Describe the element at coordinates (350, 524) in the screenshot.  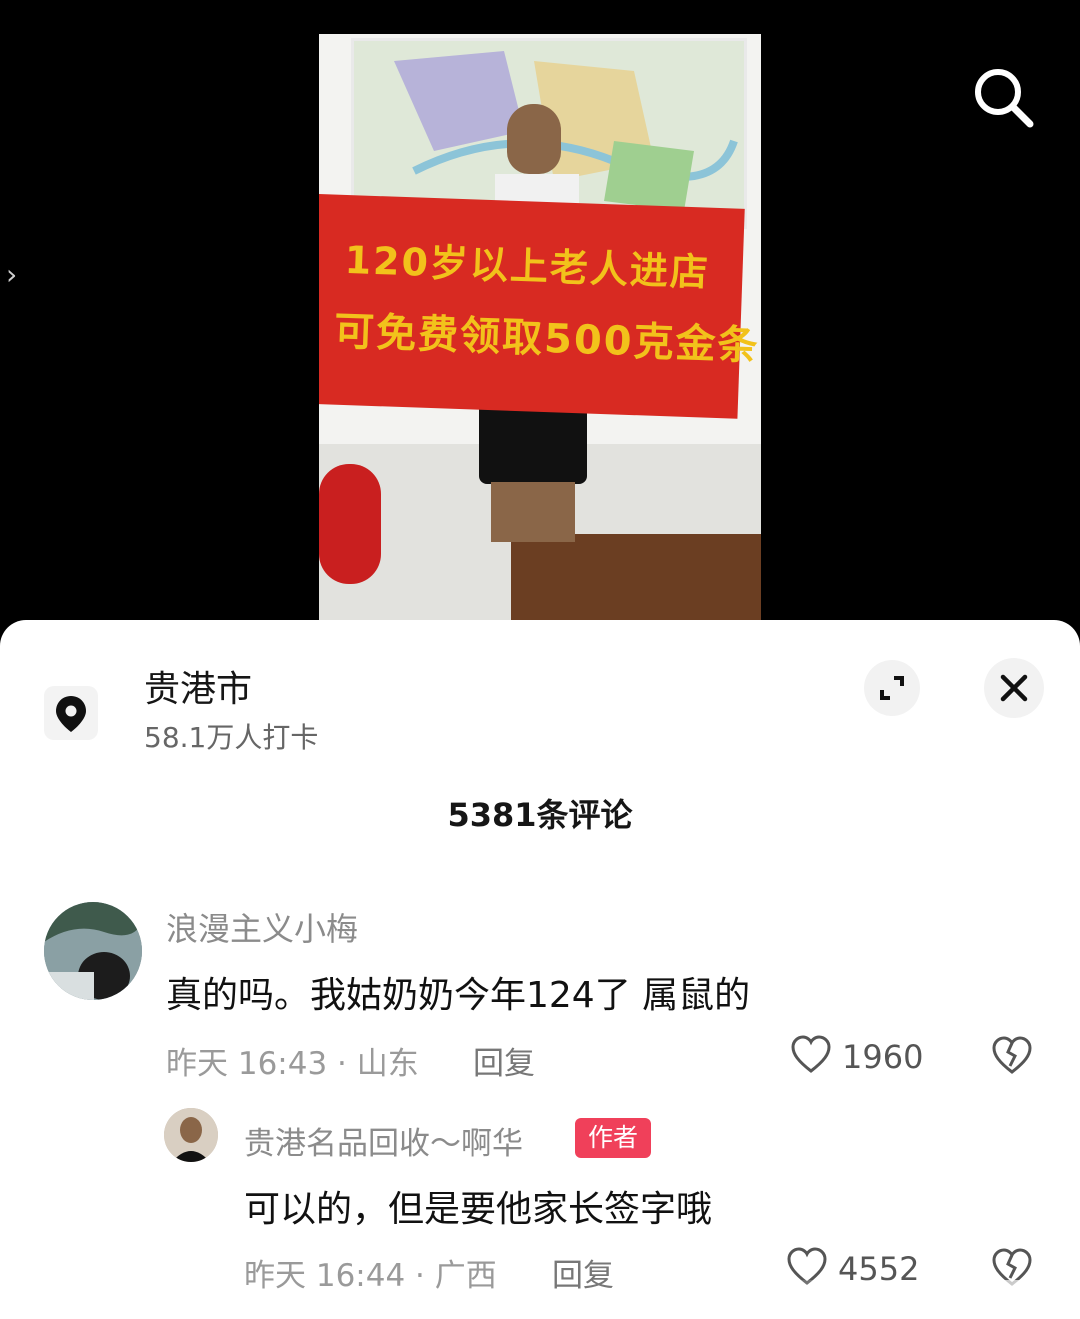
I see `red-bag` at that location.